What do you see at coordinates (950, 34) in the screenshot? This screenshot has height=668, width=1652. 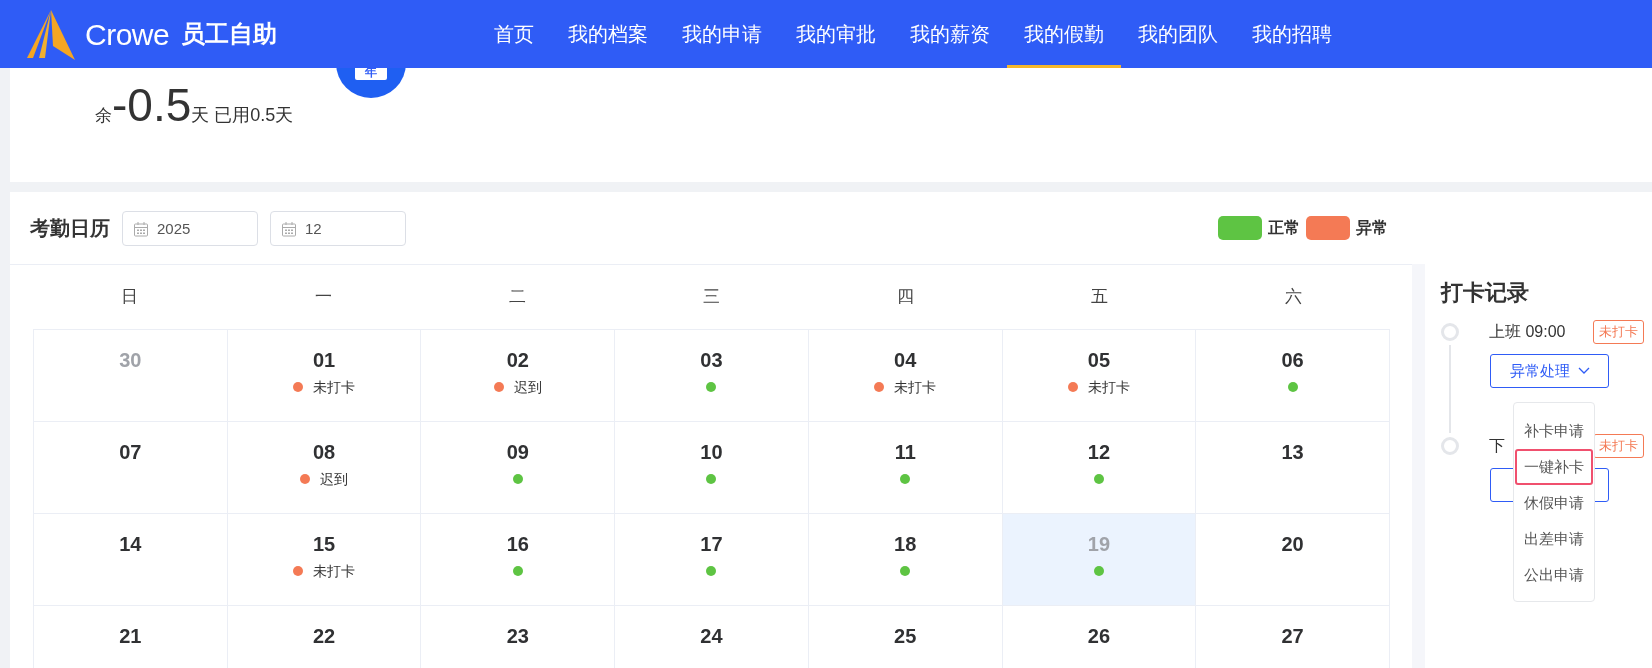 I see `nav-tab: 我的薪资` at bounding box center [950, 34].